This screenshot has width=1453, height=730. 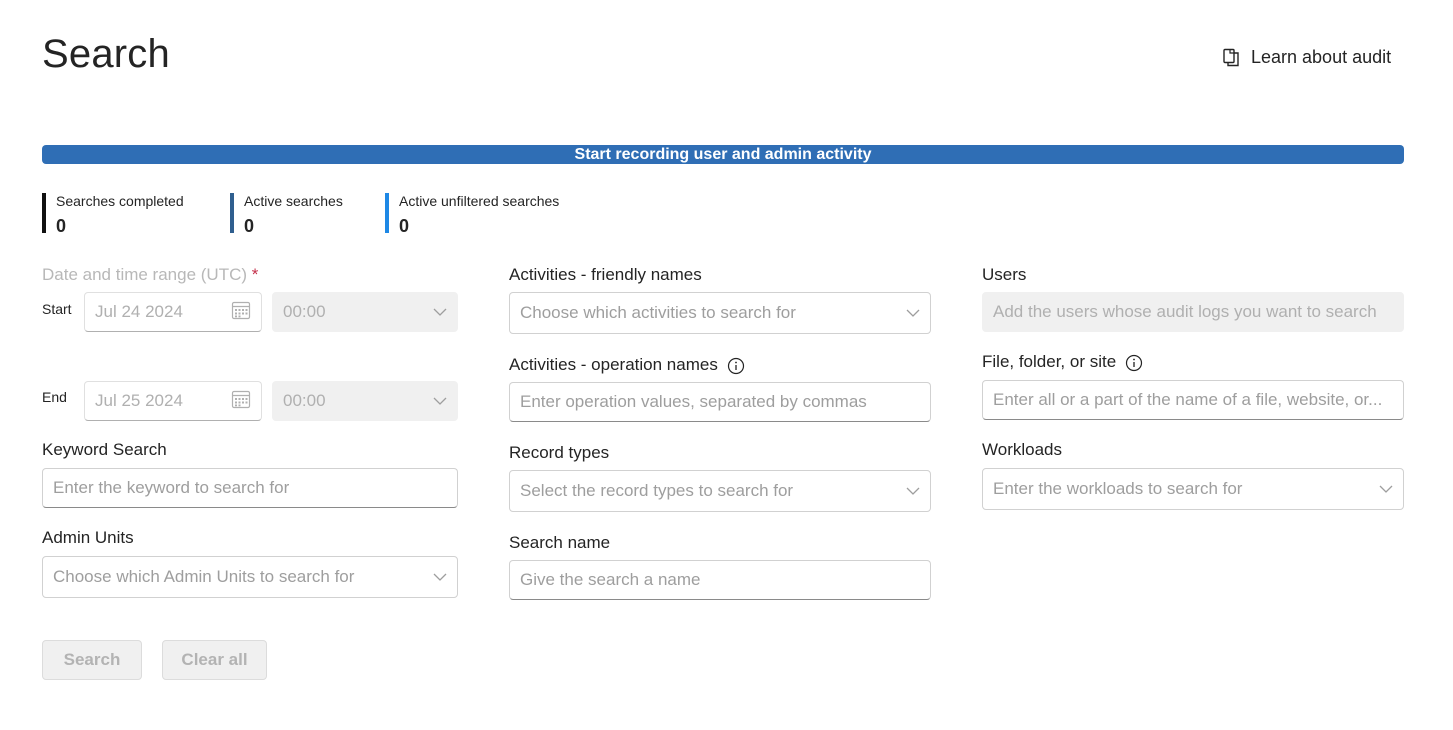 I want to click on search-name-input: Give the search a name, so click(x=720, y=580).